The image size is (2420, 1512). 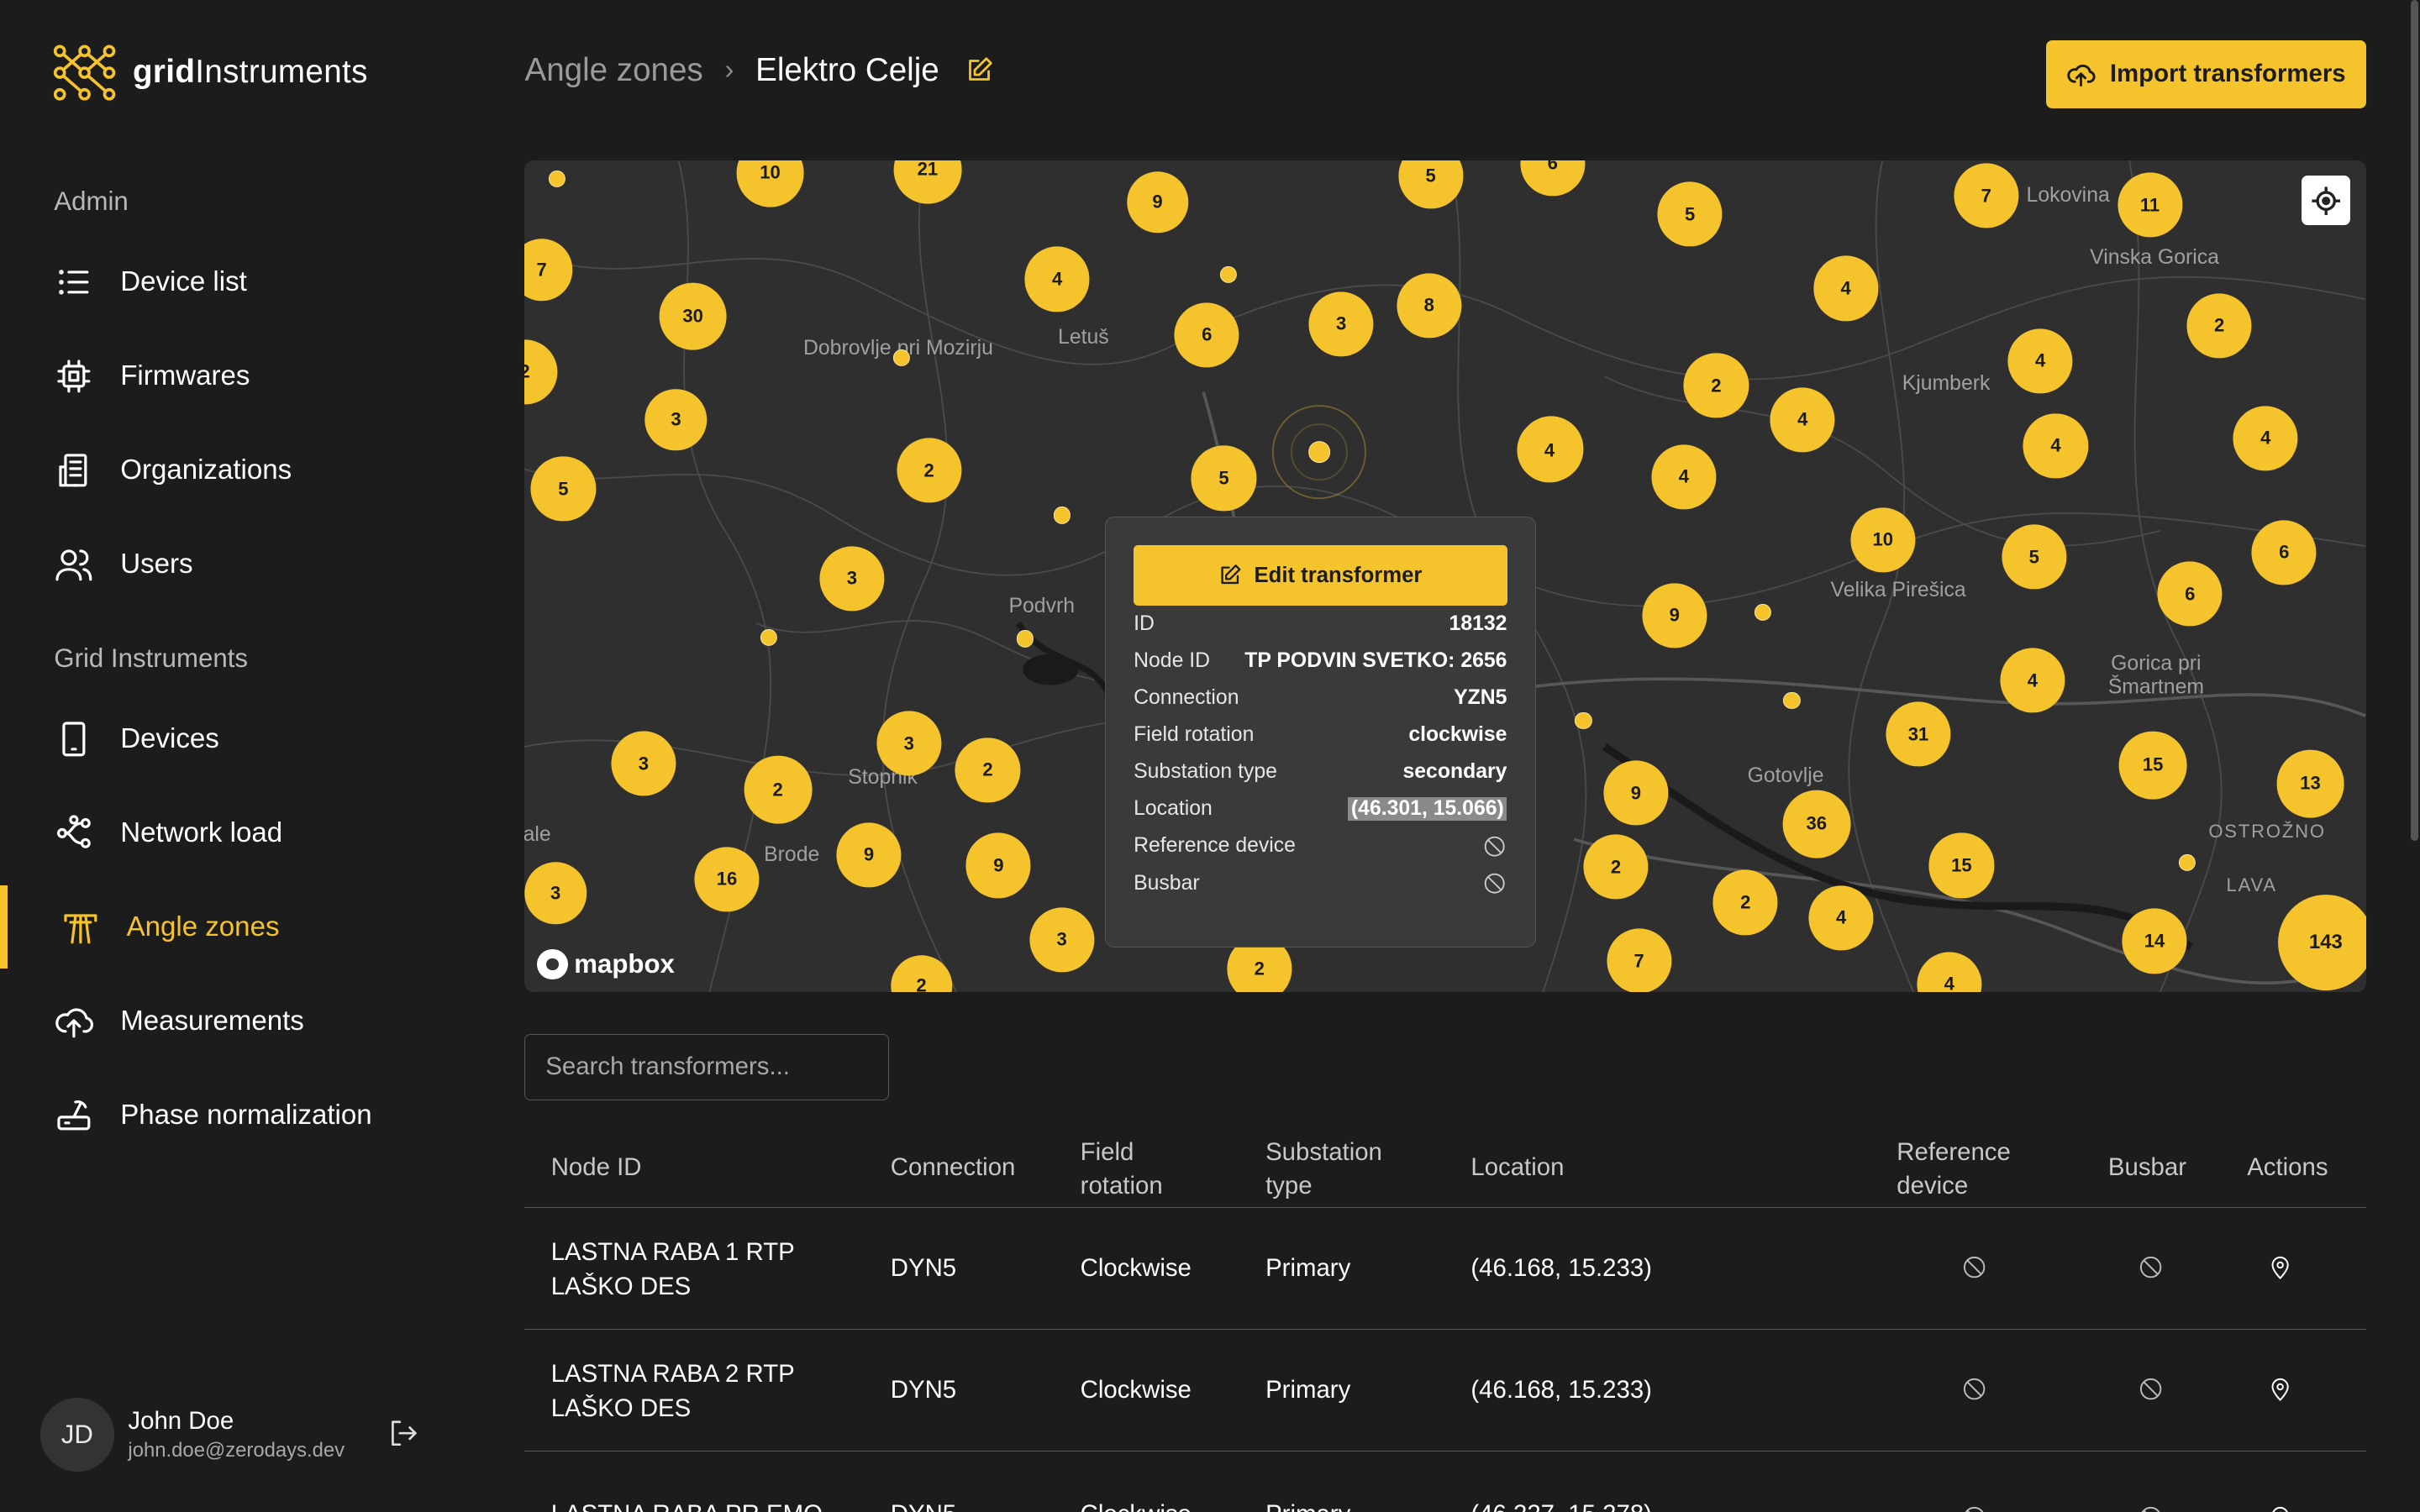 What do you see at coordinates (1136, 1267) in the screenshot?
I see `cell-field-rotation: Clockwise` at bounding box center [1136, 1267].